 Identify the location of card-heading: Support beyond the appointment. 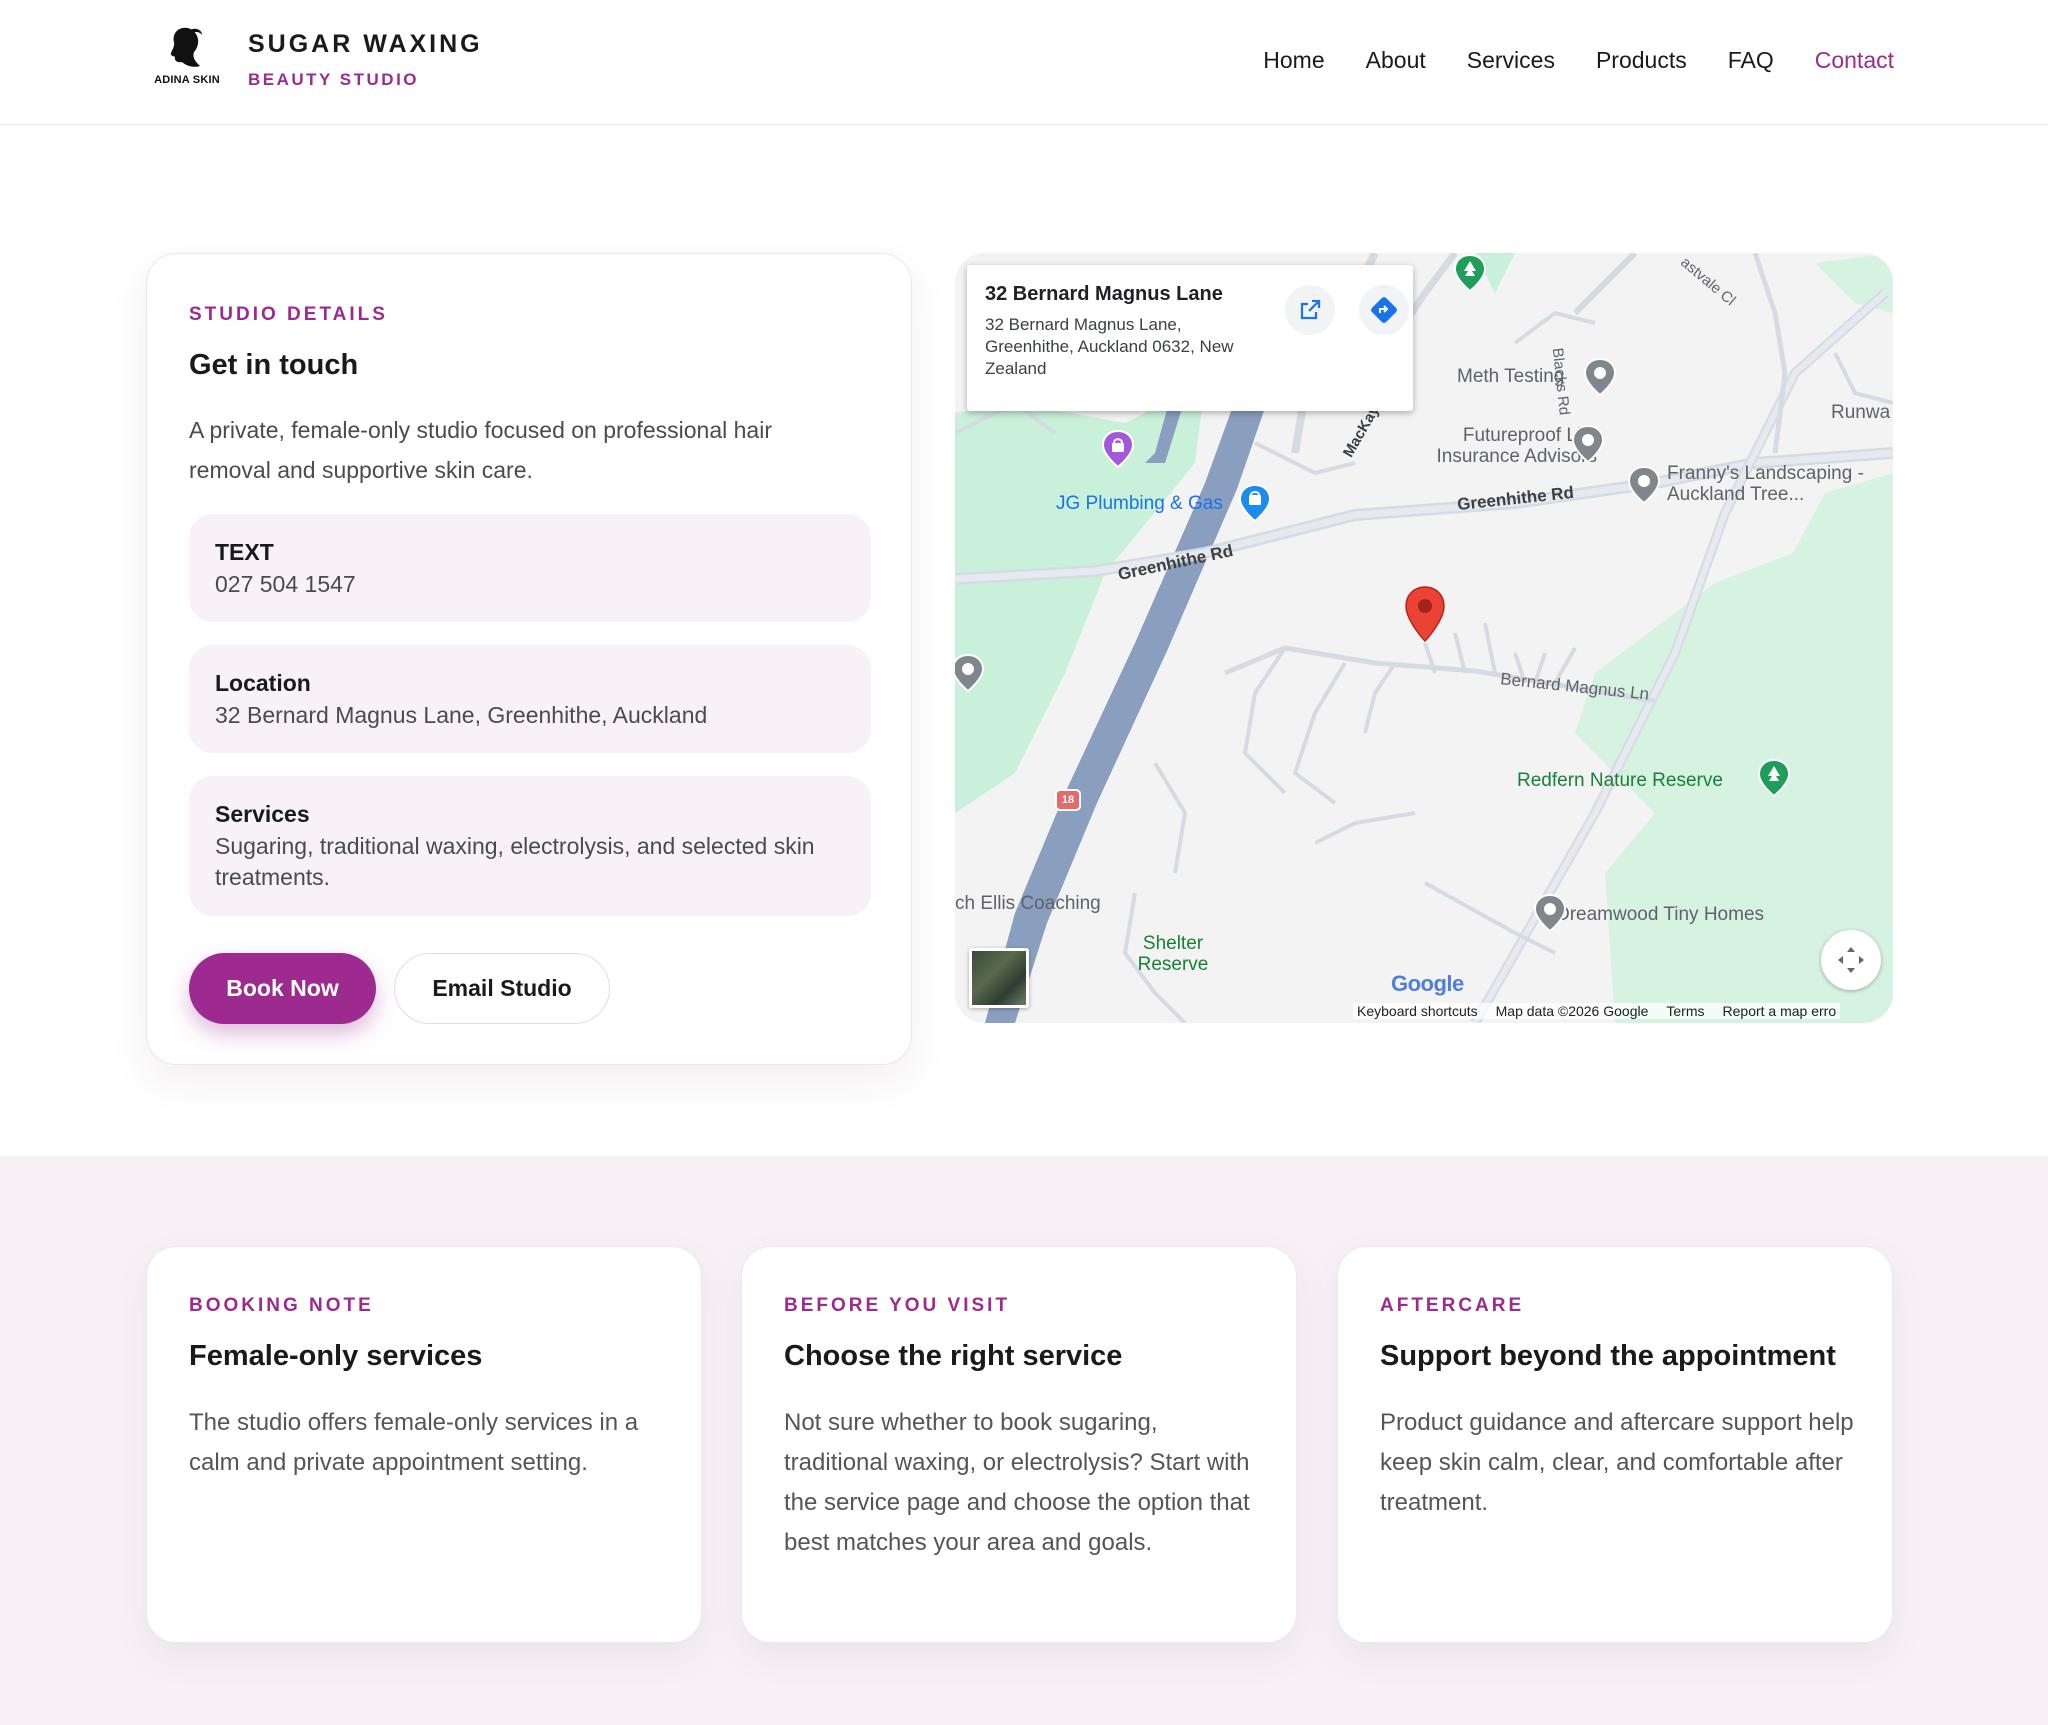
(1608, 1356).